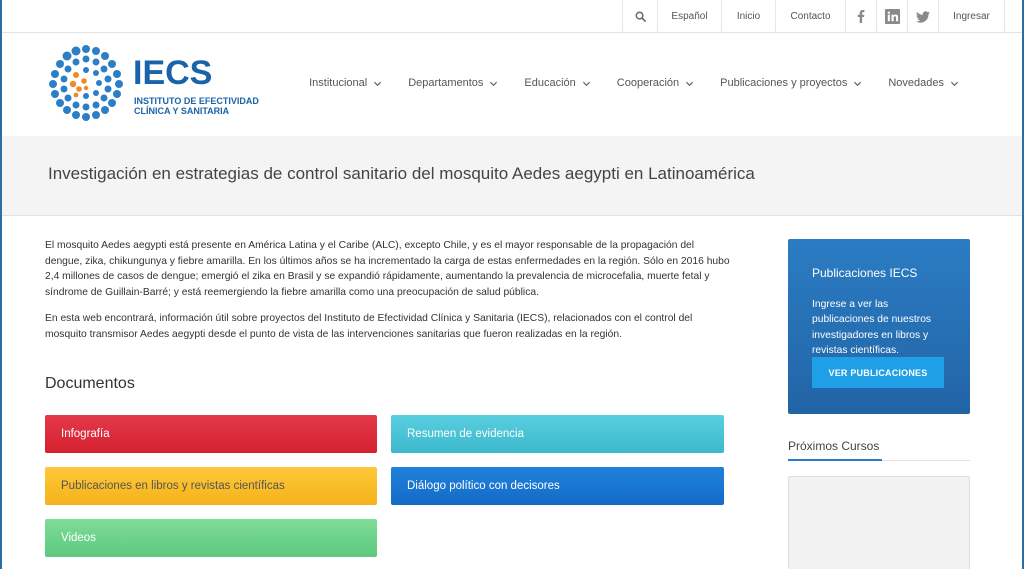  What do you see at coordinates (835, 460) in the screenshot?
I see `cursos-divider-accent` at bounding box center [835, 460].